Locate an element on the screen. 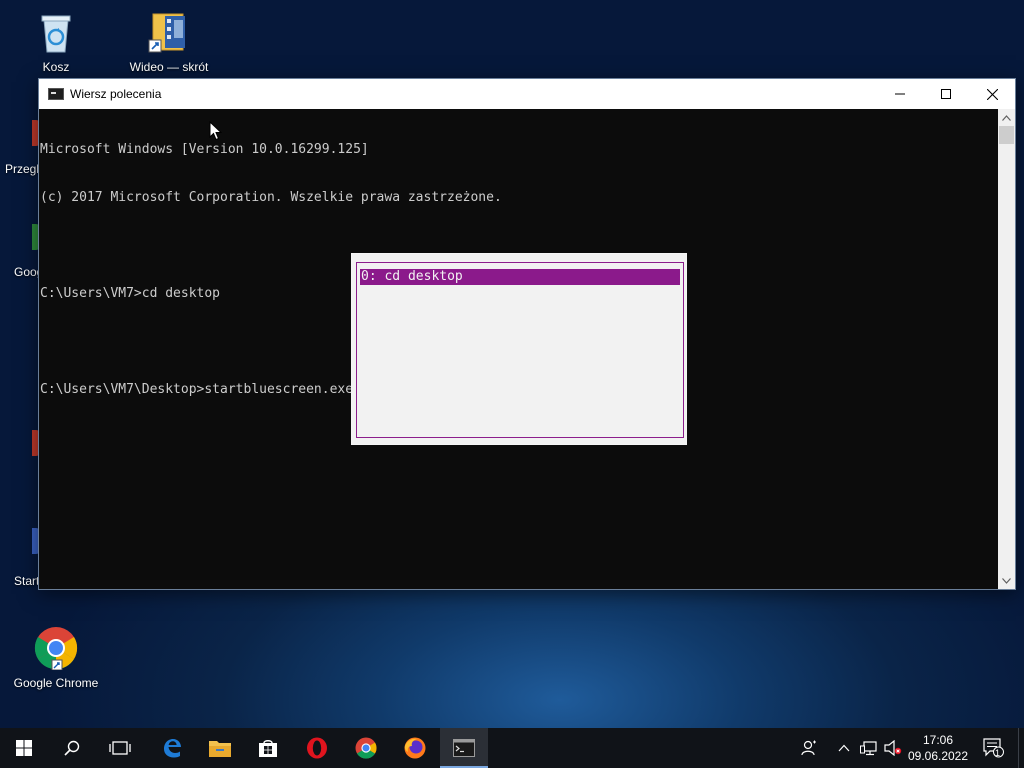 This screenshot has height=768, width=1024. minimize-icon is located at coordinates (900, 94).